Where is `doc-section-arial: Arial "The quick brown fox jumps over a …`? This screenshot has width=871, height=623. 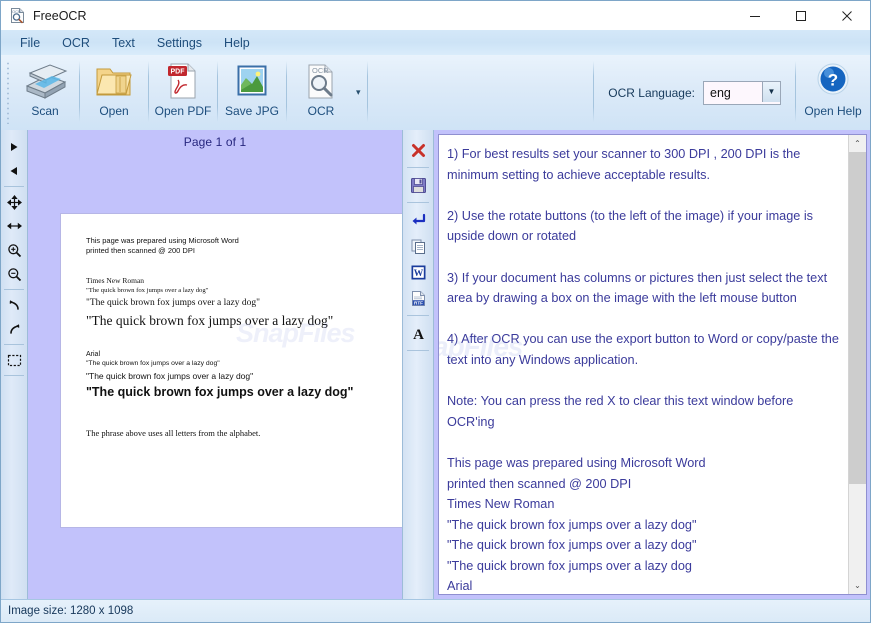
doc-section-arial: Arial "The quick brown fox jumps over a … is located at coordinates (244, 376).